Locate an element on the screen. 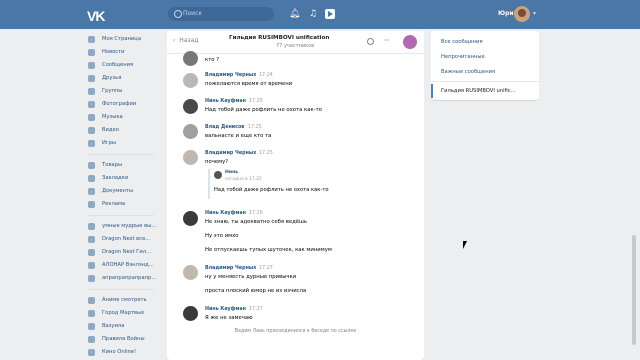 This screenshot has height=360, width=640. bell-icon: 🔔︎ is located at coordinates (294, 14).